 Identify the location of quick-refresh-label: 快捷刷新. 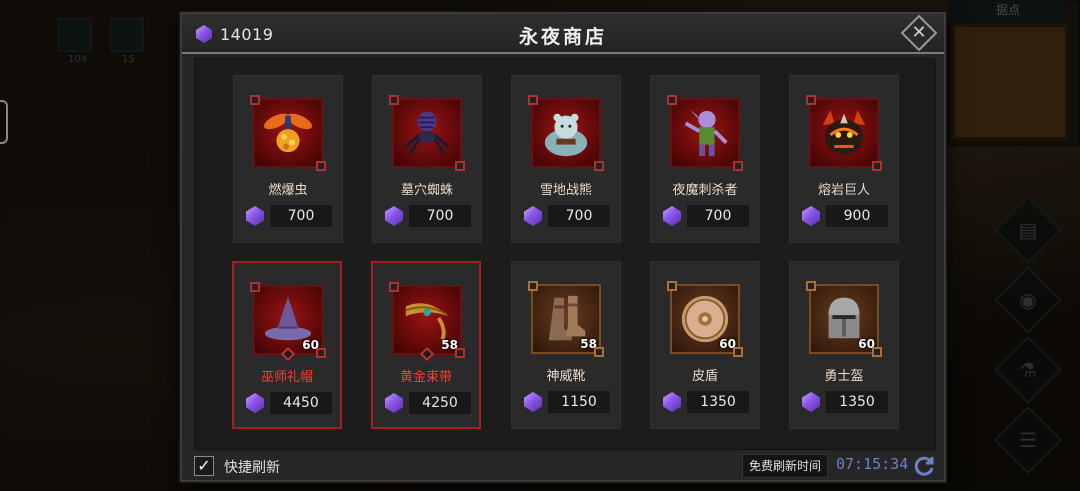
(252, 467).